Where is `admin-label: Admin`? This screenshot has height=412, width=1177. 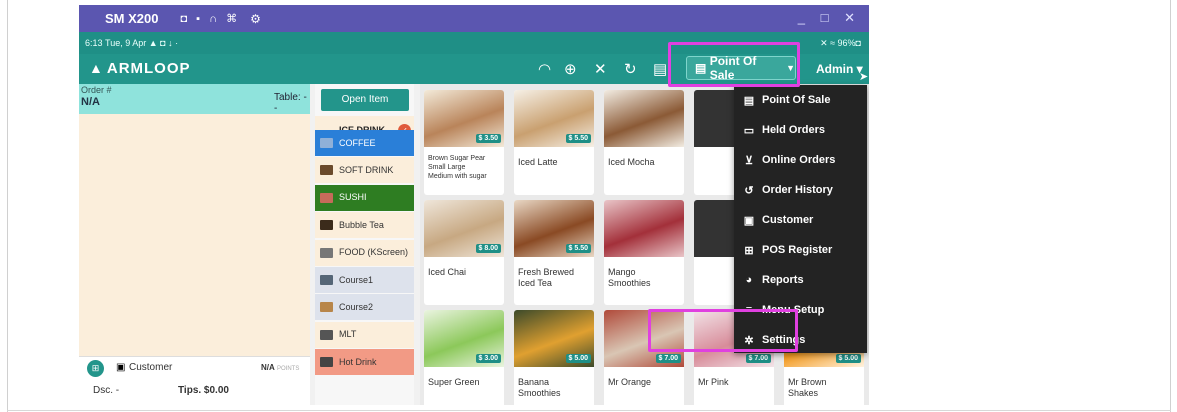 admin-label: Admin is located at coordinates (835, 69).